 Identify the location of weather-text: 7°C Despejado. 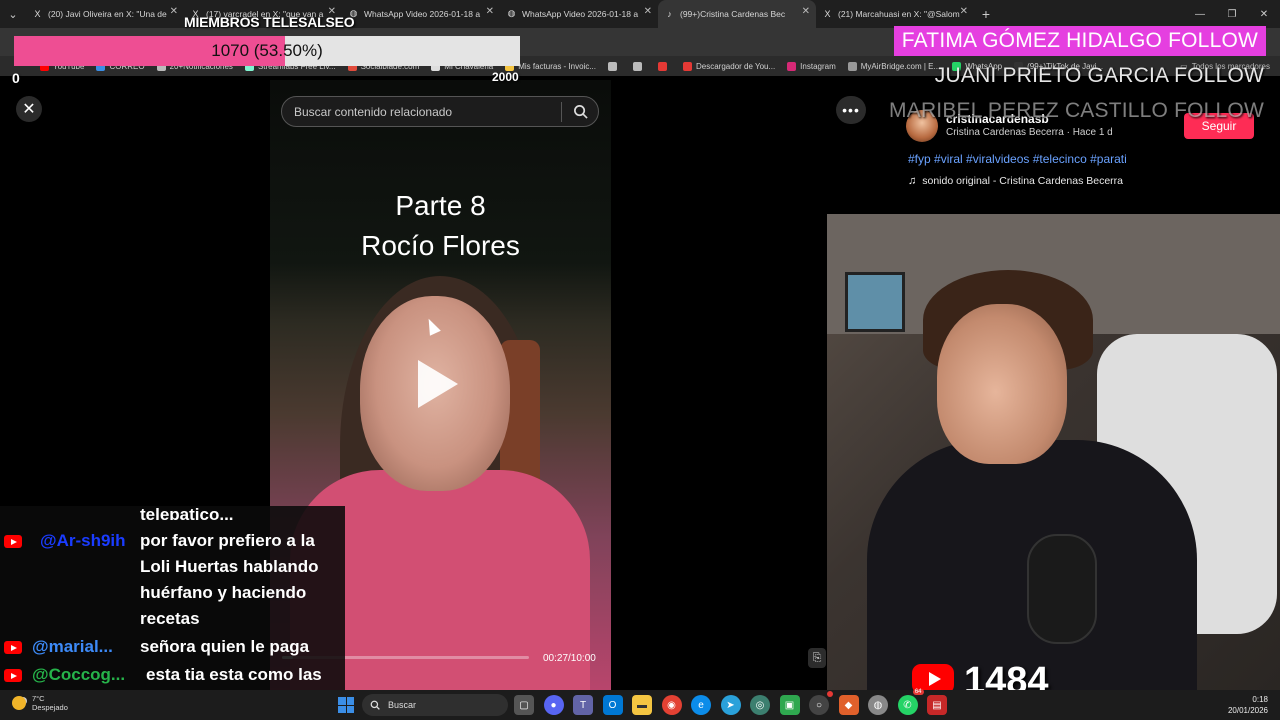
(50, 703).